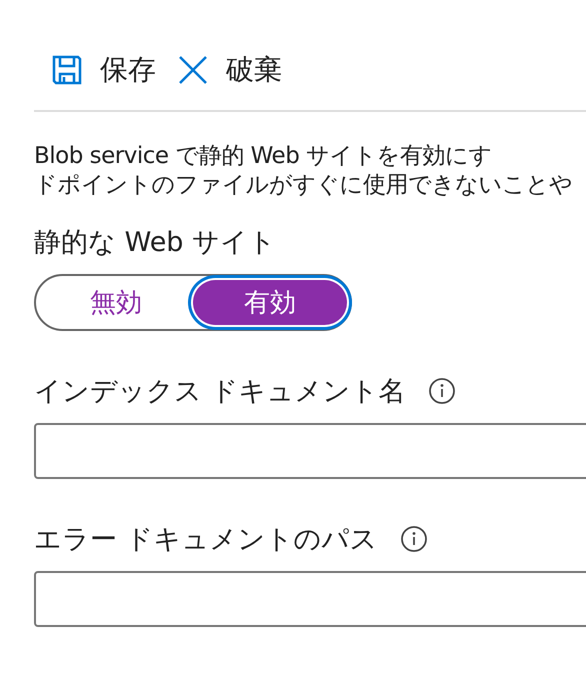 Image resolution: width=586 pixels, height=675 pixels. Describe the element at coordinates (230, 70) in the screenshot. I see `discard-button: 破棄` at that location.